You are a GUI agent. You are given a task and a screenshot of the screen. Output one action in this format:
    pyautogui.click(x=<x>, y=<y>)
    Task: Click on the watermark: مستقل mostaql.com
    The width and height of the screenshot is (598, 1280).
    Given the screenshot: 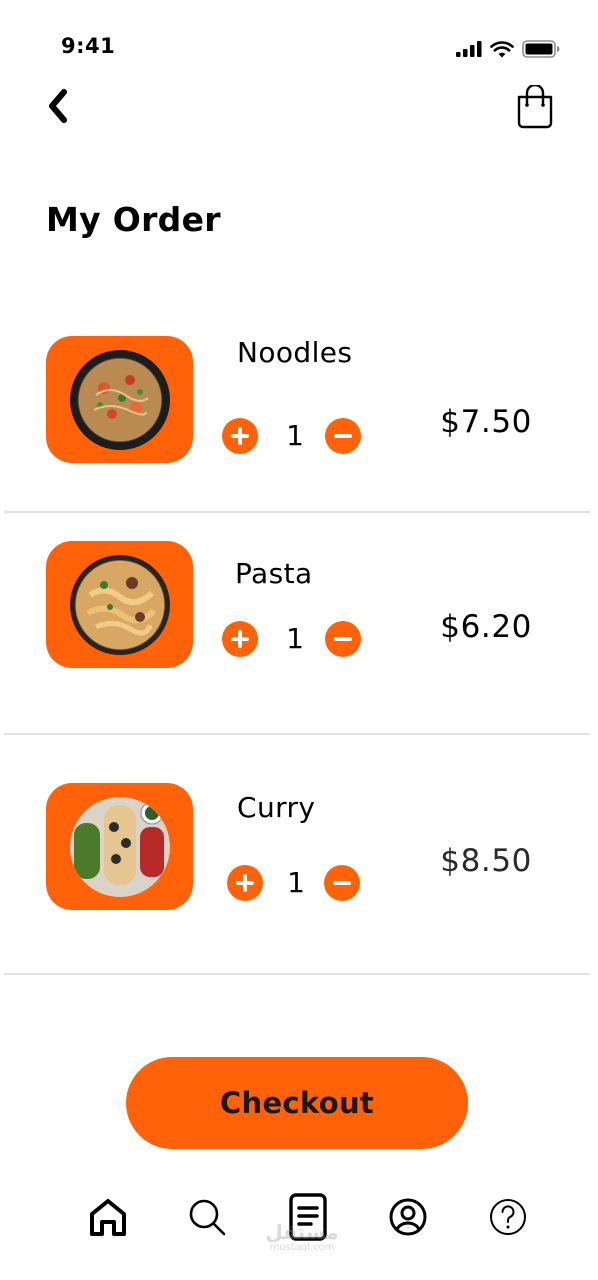 What is the action you would take?
    pyautogui.click(x=302, y=1238)
    